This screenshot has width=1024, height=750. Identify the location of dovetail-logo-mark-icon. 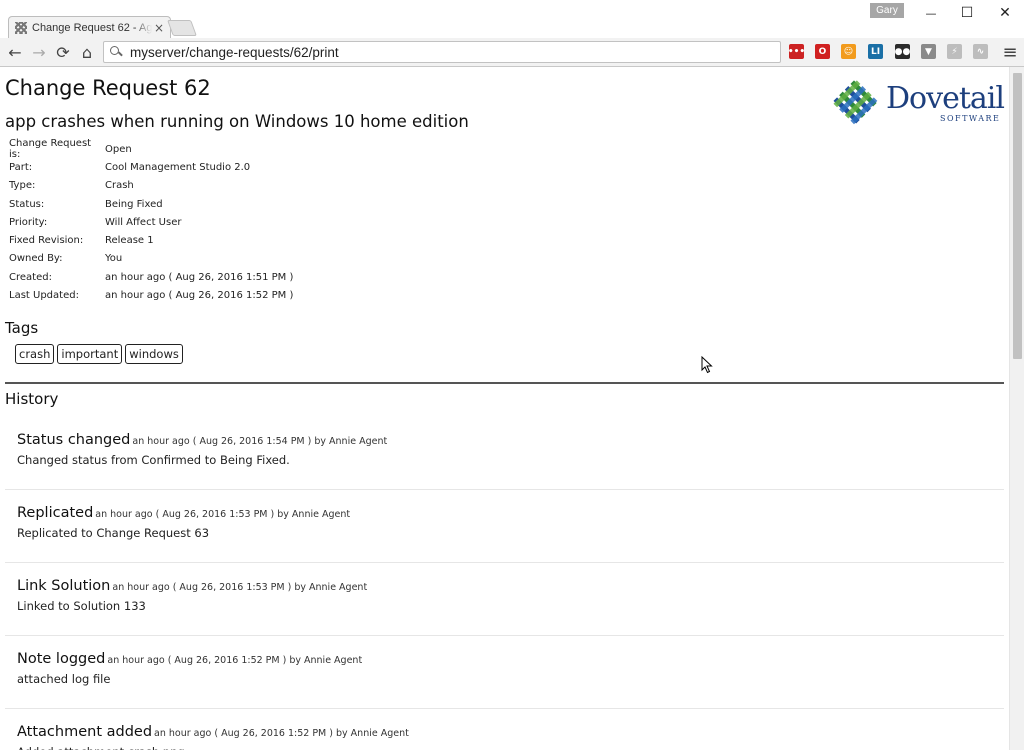
(855, 102).